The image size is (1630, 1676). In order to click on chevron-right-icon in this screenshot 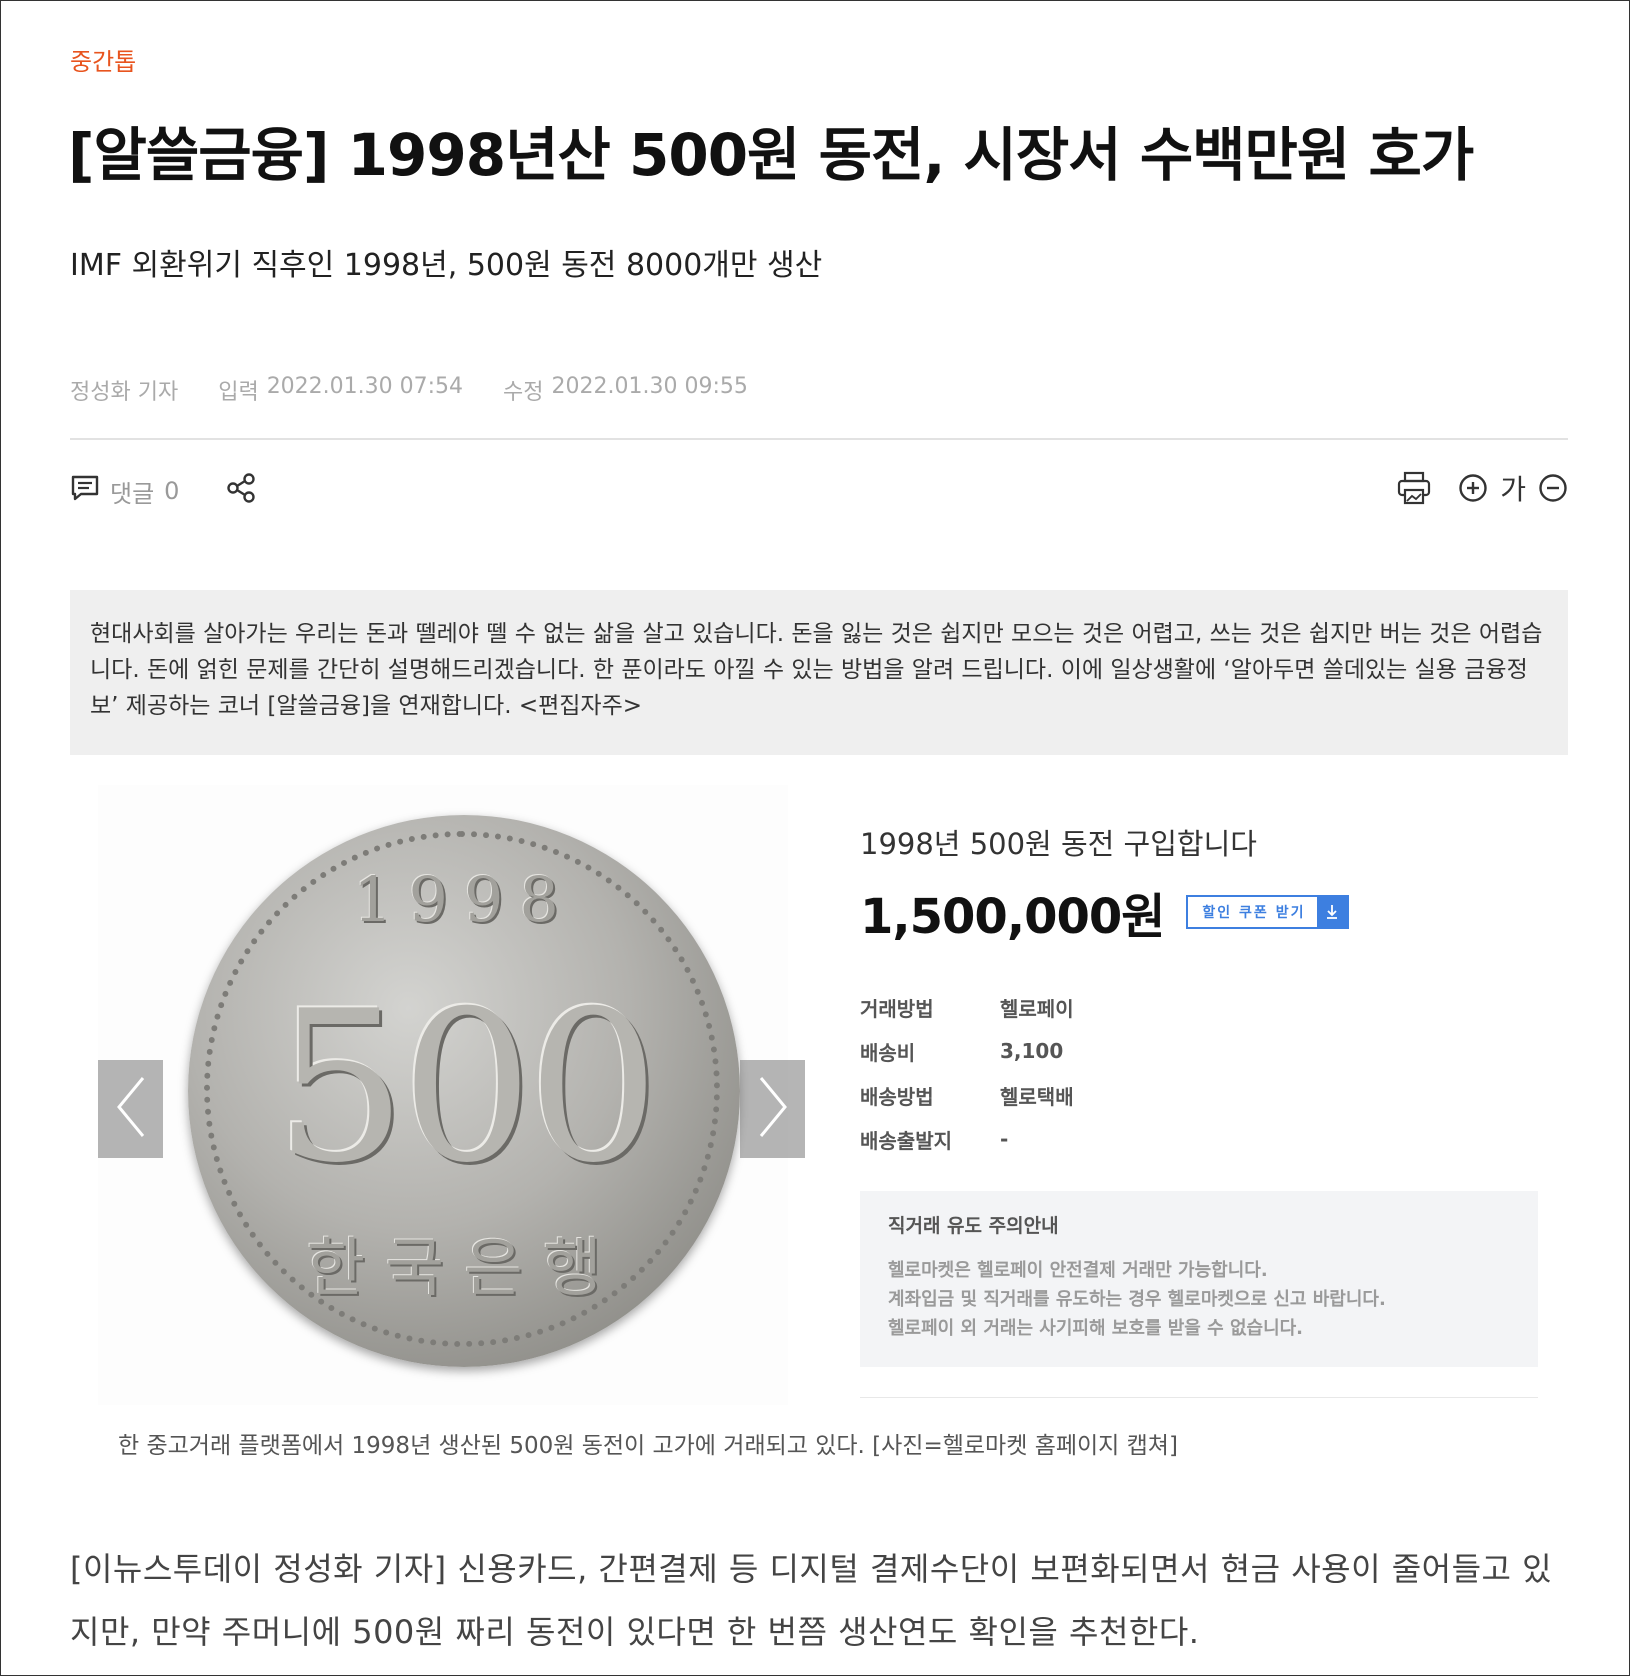, I will do `click(773, 1109)`.